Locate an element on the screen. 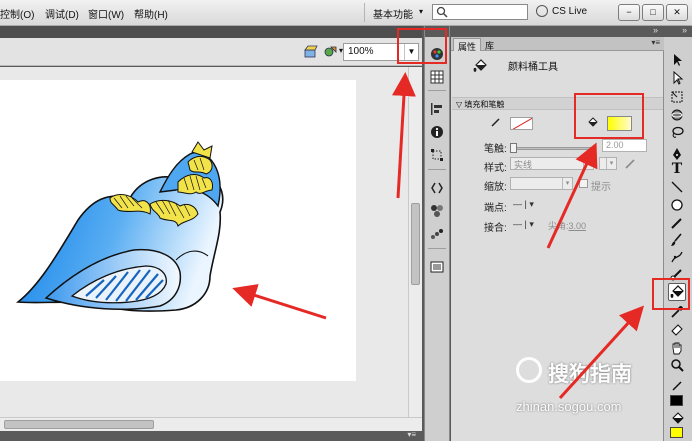 The image size is (692, 441). line-tool-icon is located at coordinates (677, 187).